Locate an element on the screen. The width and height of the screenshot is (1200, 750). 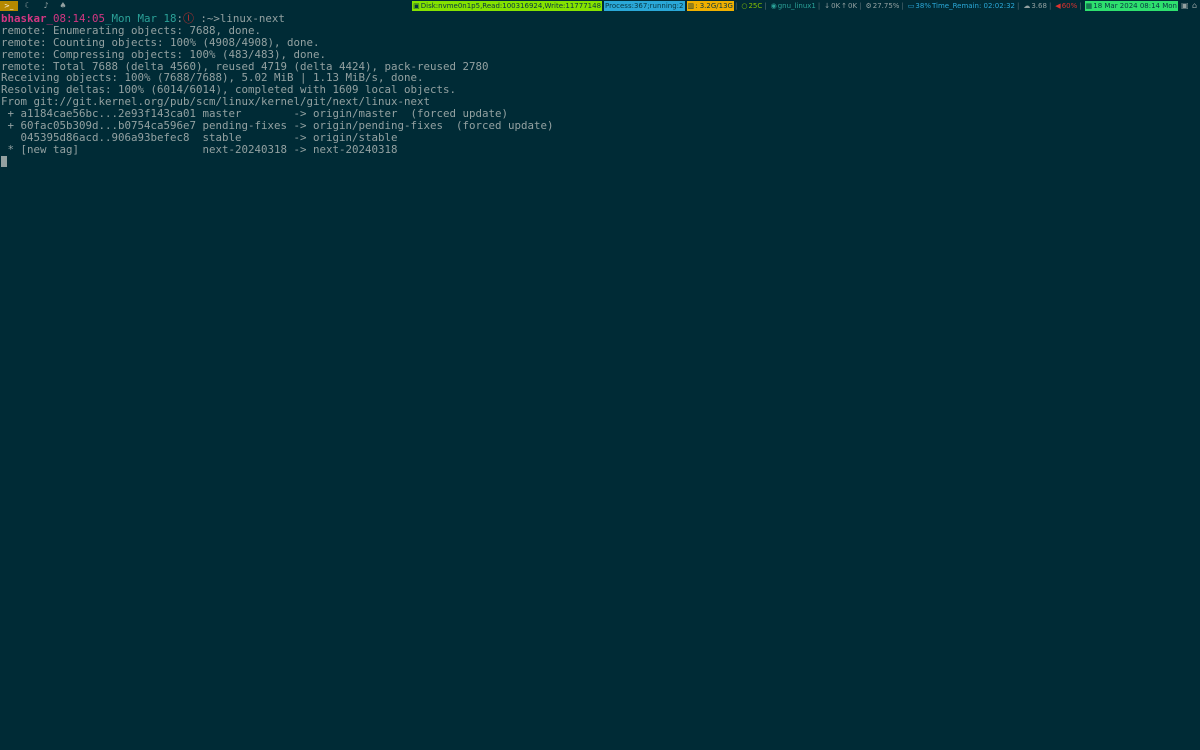
temperature-status: ○ 25C is located at coordinates (751, 6).